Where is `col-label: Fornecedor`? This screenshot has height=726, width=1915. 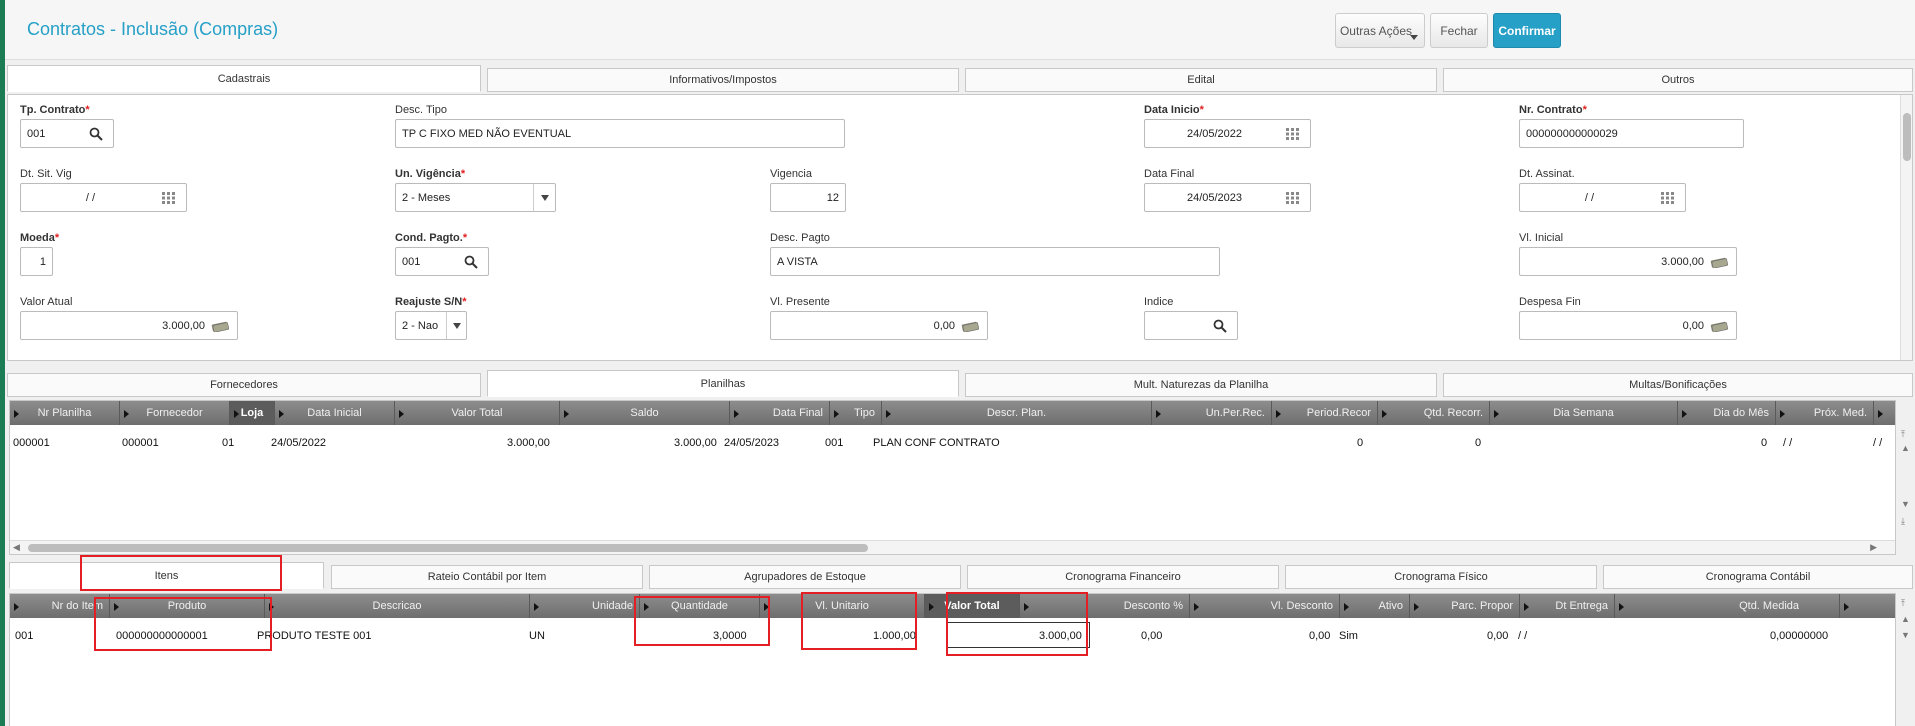 col-label: Fornecedor is located at coordinates (174, 413).